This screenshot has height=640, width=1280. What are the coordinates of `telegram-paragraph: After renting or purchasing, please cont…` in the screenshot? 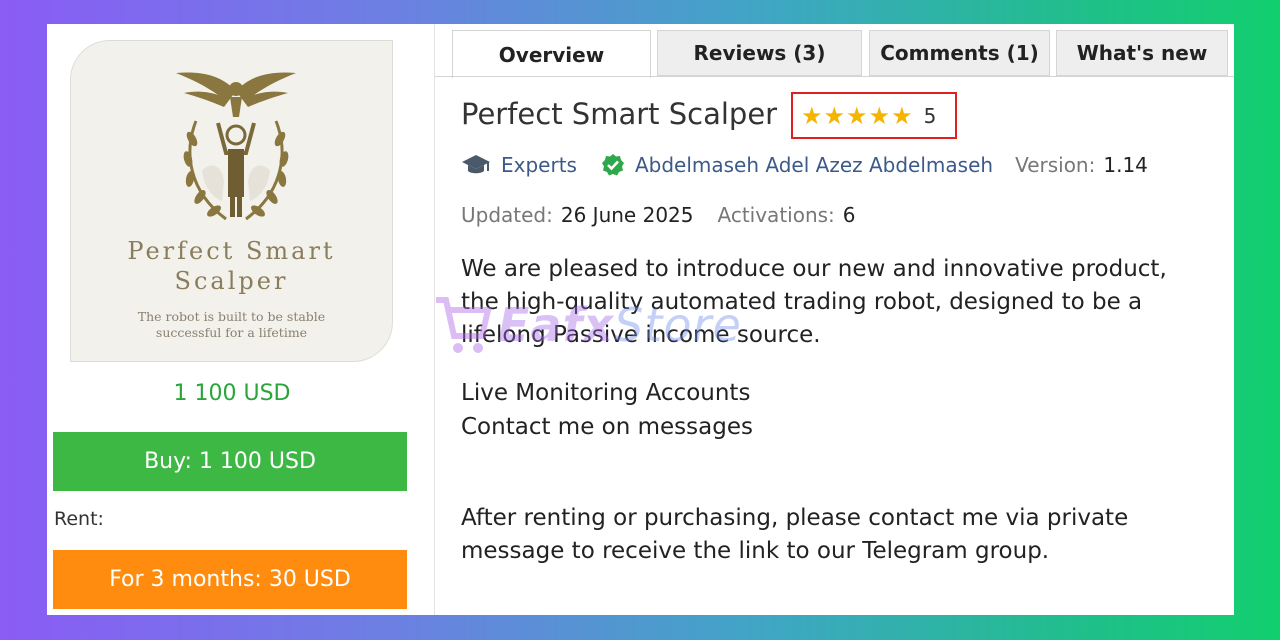 It's located at (841, 535).